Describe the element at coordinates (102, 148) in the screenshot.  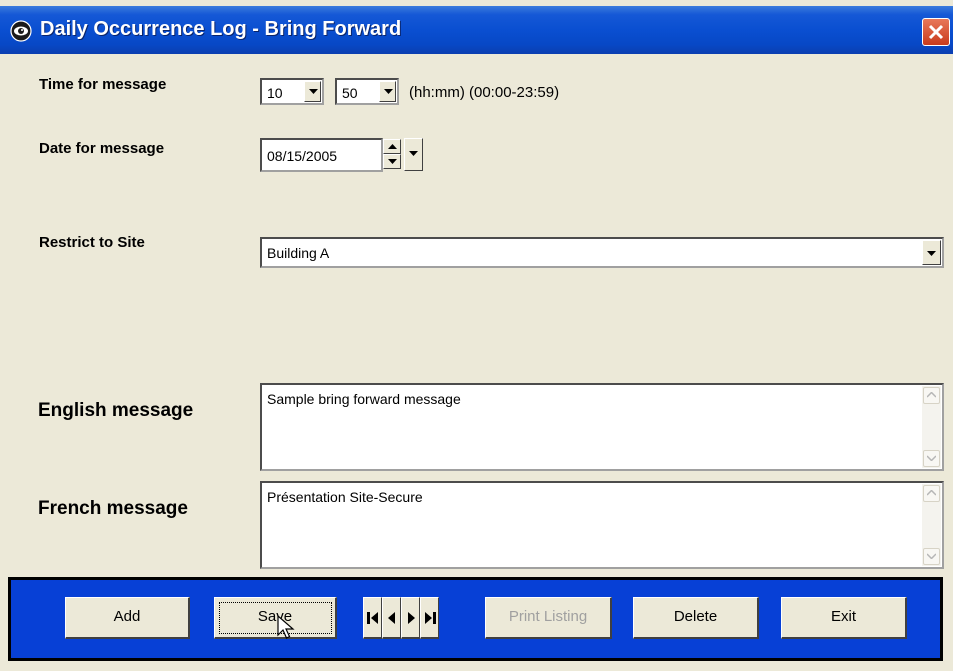
I see `date-label: Date for message` at that location.